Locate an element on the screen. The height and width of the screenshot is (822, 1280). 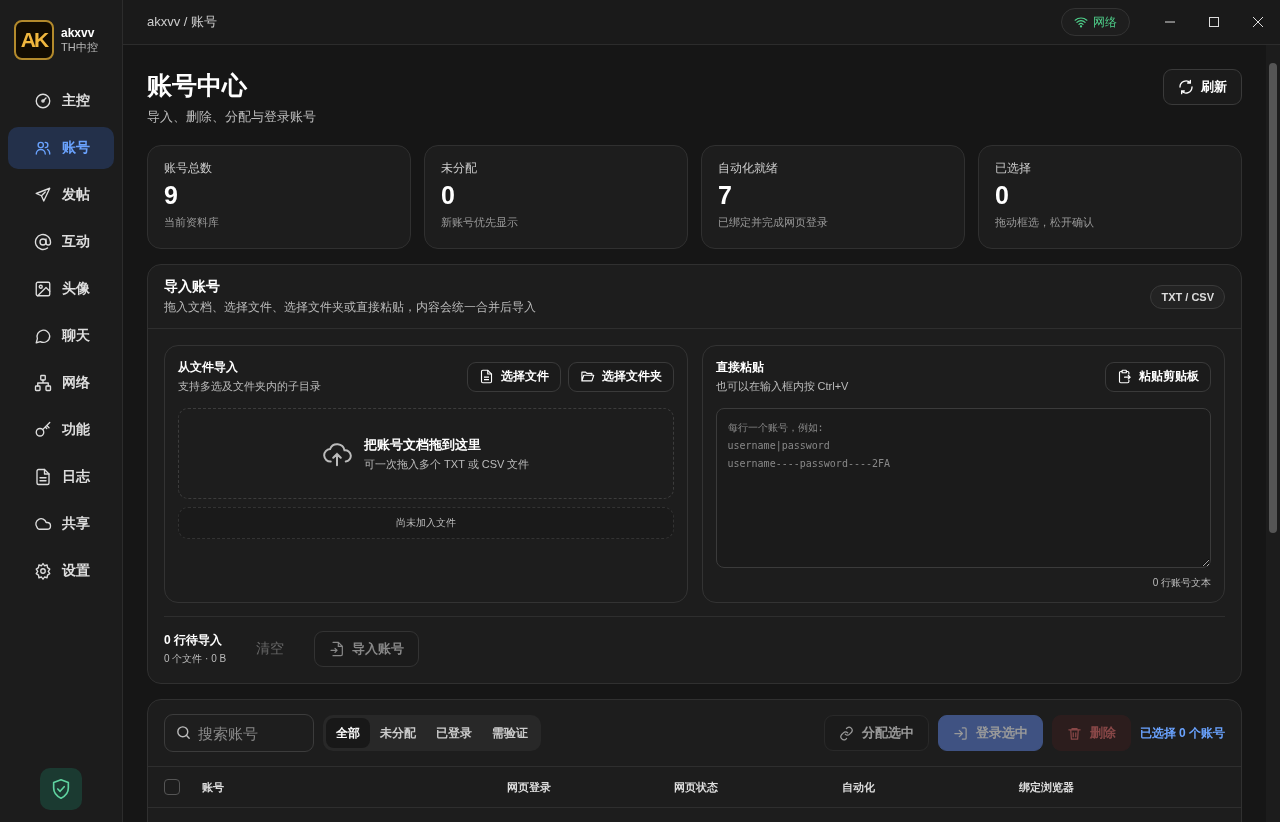
stat-note: 新账号优先显示 is located at coordinates (479, 222).